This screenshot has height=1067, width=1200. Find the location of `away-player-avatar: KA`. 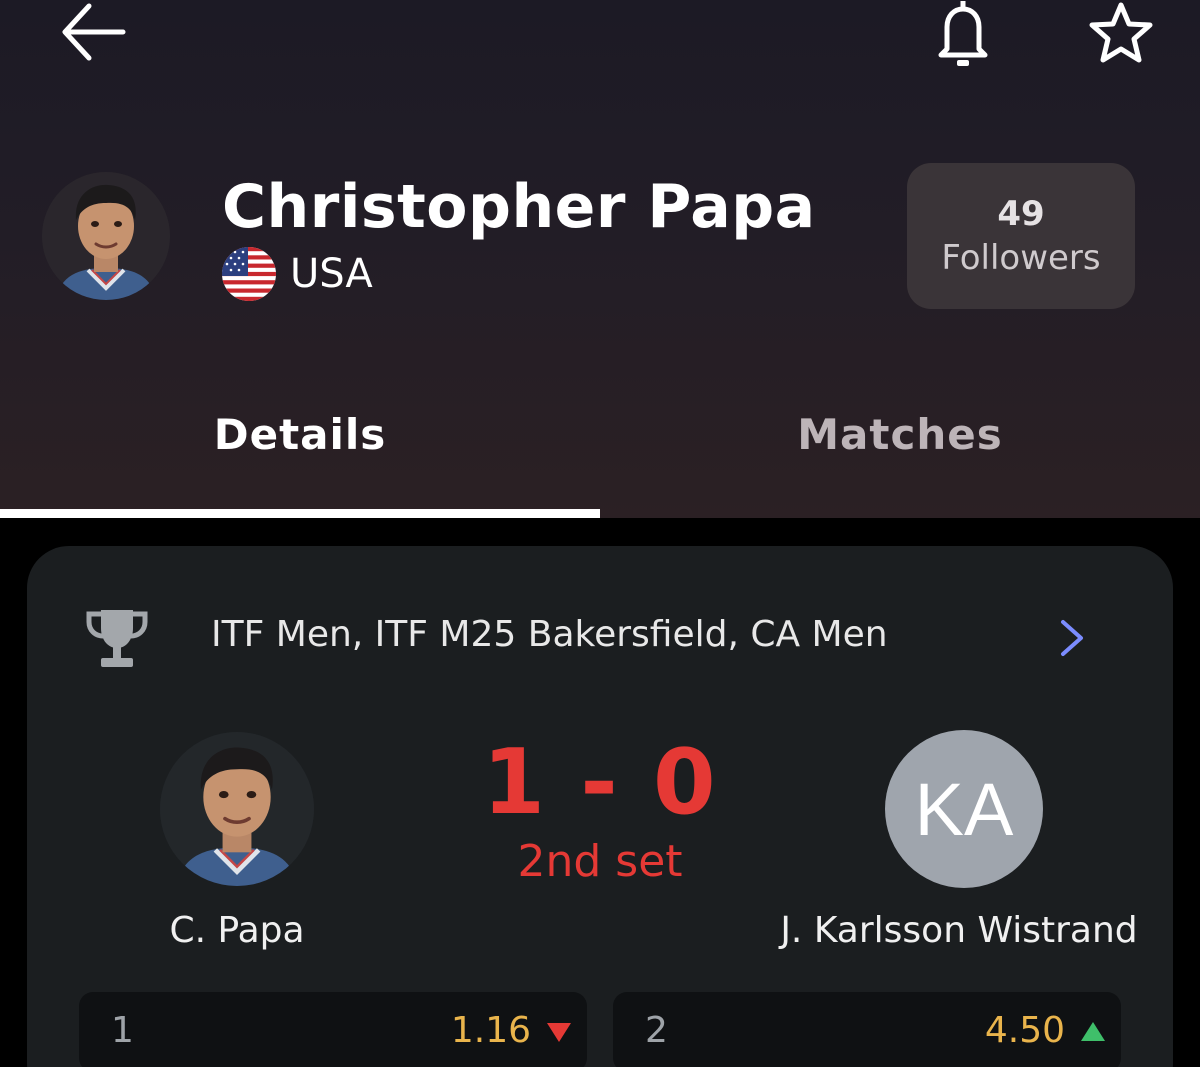

away-player-avatar: KA is located at coordinates (964, 809).